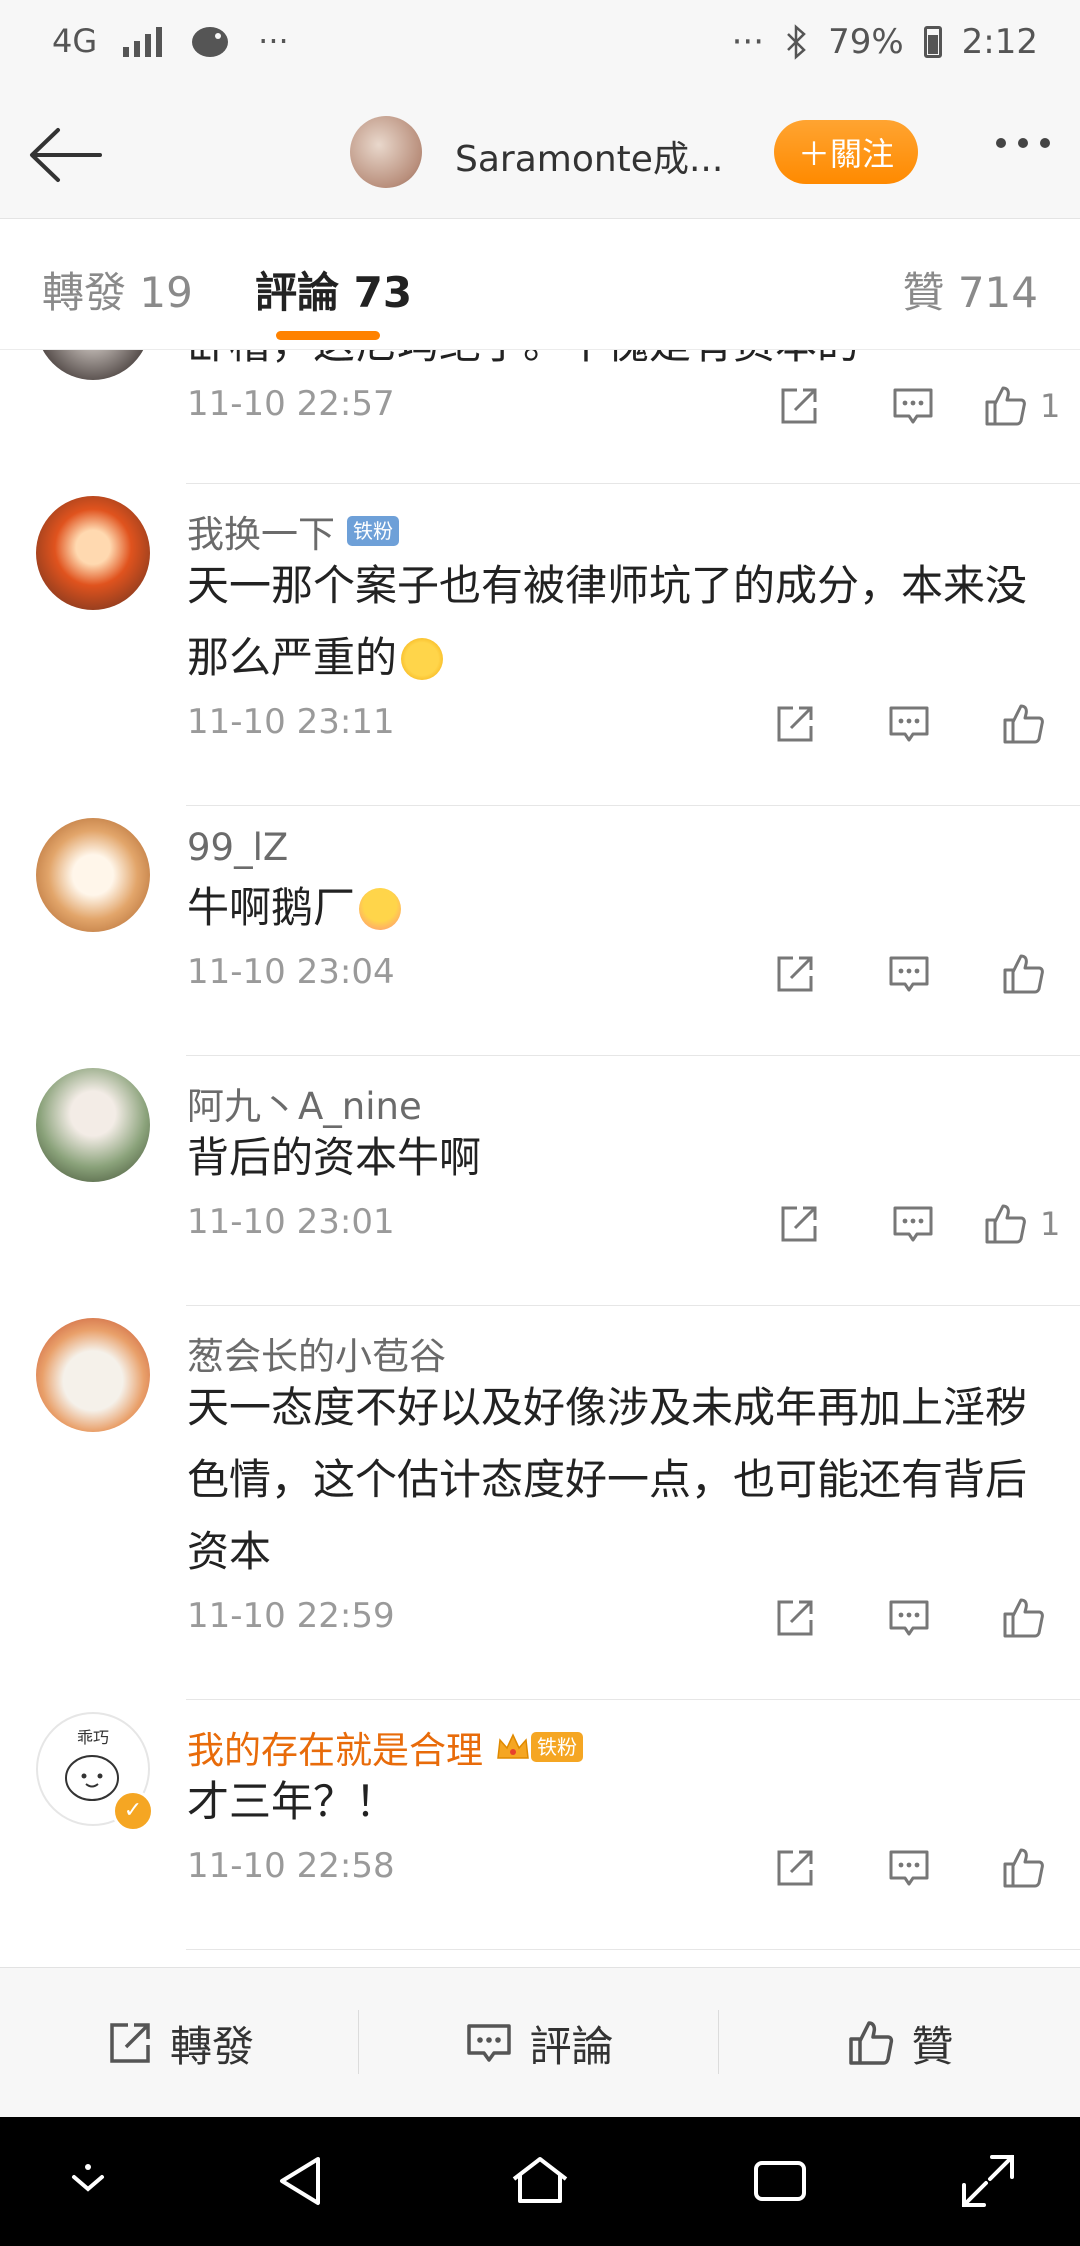 The width and height of the screenshot is (1080, 2246). I want to click on like-button: 贊, so click(899, 2043).